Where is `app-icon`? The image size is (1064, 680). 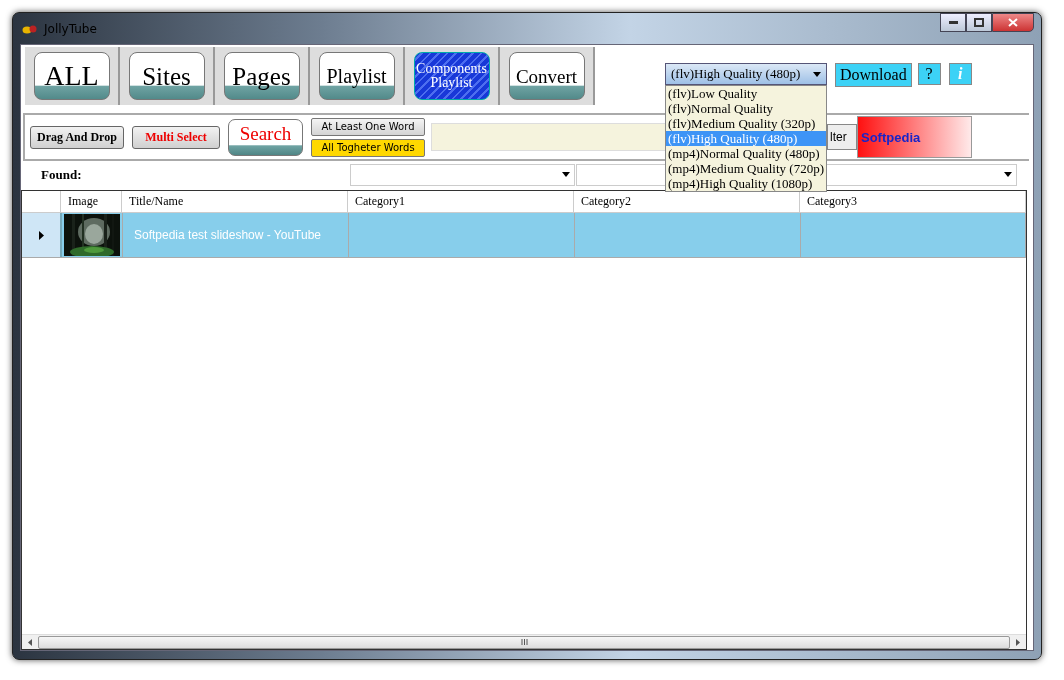 app-icon is located at coordinates (30, 28).